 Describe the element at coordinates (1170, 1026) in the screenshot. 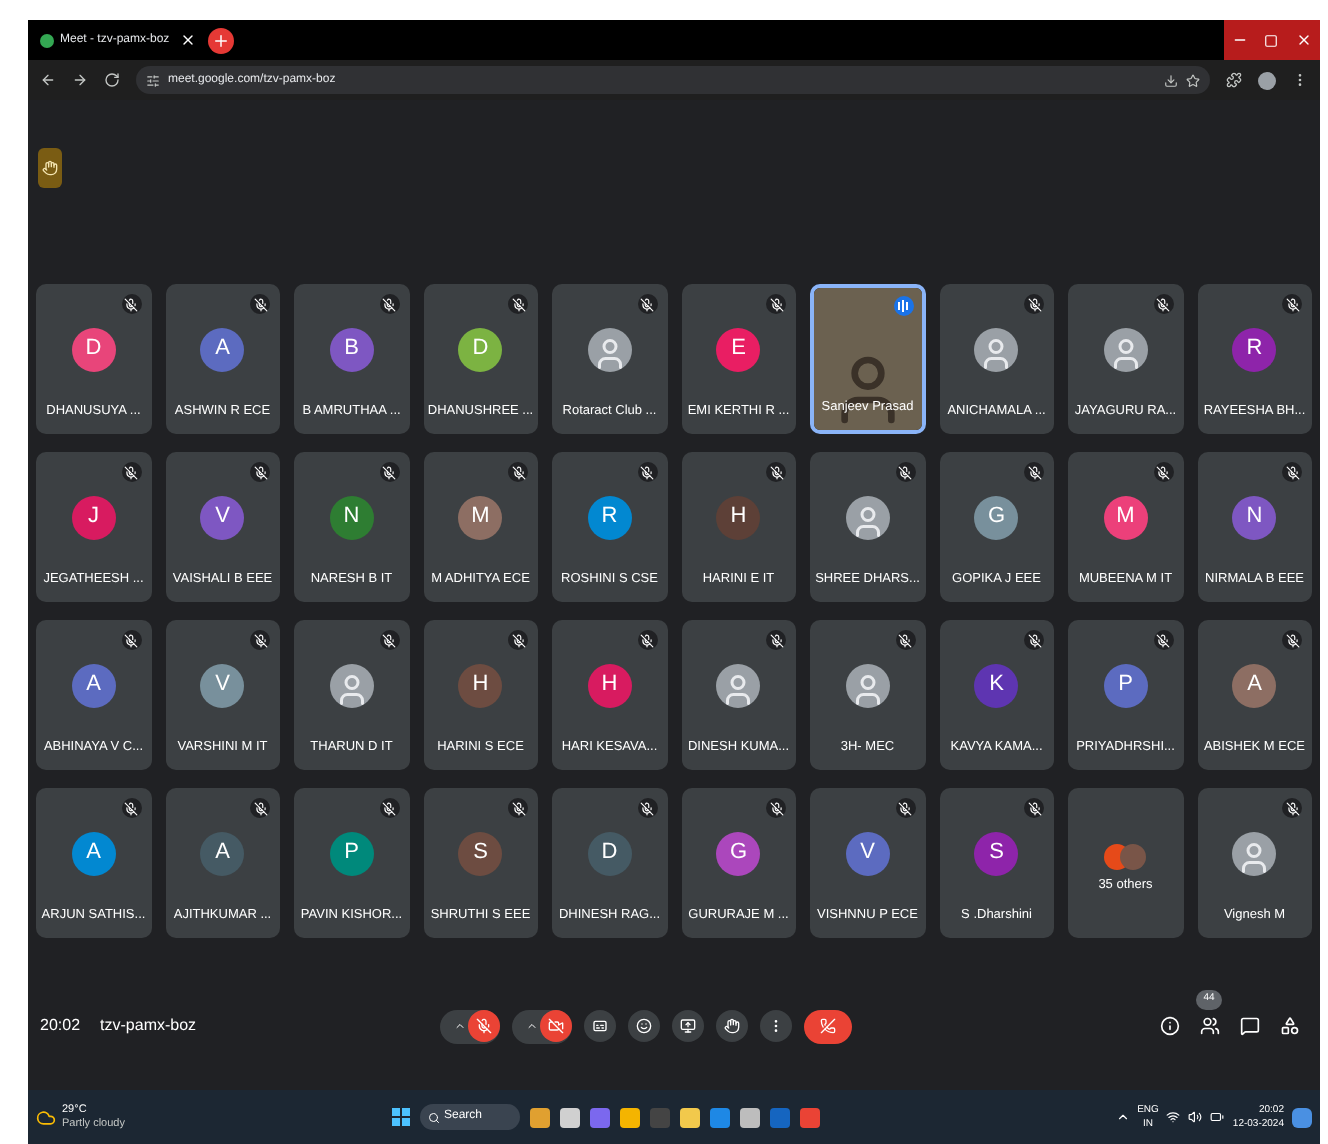

I see `info-icon` at that location.